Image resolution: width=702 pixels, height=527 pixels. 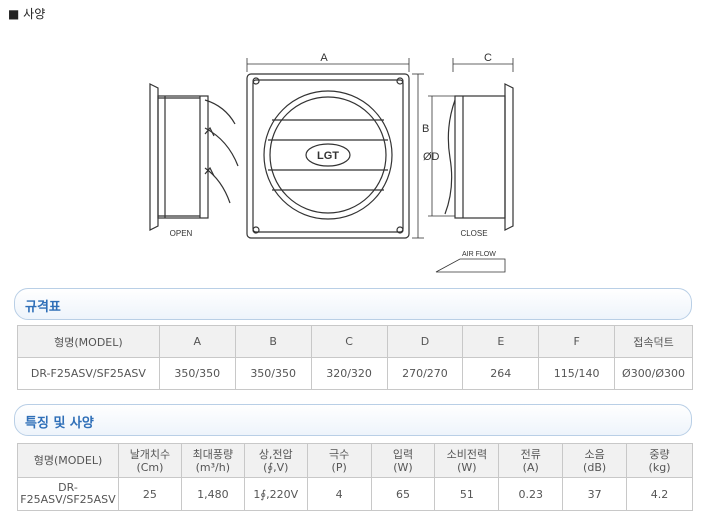 What do you see at coordinates (149, 494) in the screenshot?
I see `table-cell: 25` at bounding box center [149, 494].